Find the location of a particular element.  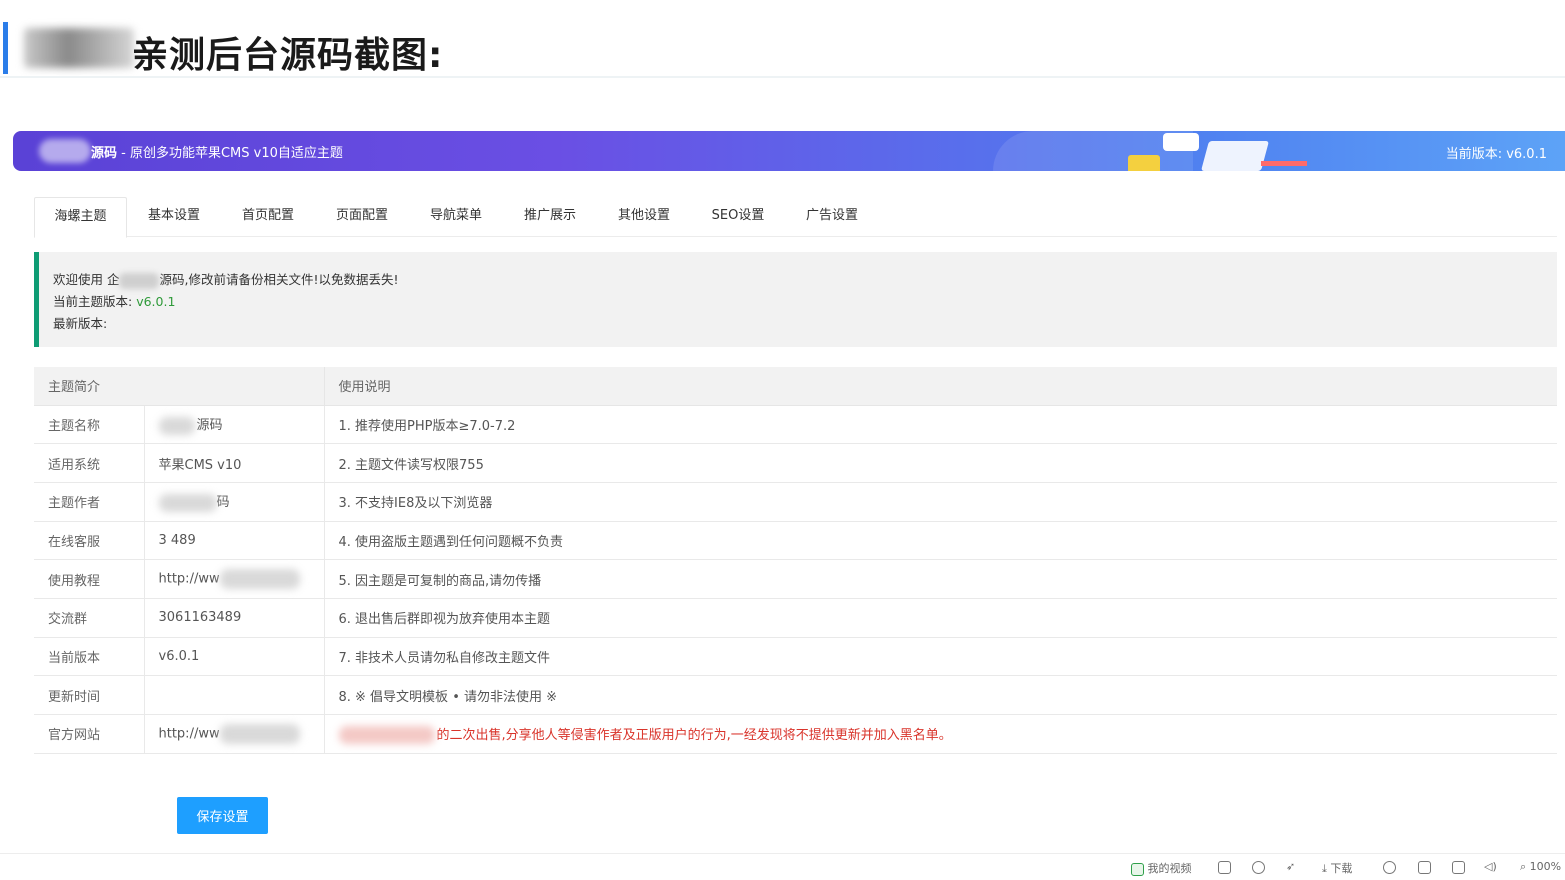

tab-nav-menu: 导航菜单 is located at coordinates (456, 217).